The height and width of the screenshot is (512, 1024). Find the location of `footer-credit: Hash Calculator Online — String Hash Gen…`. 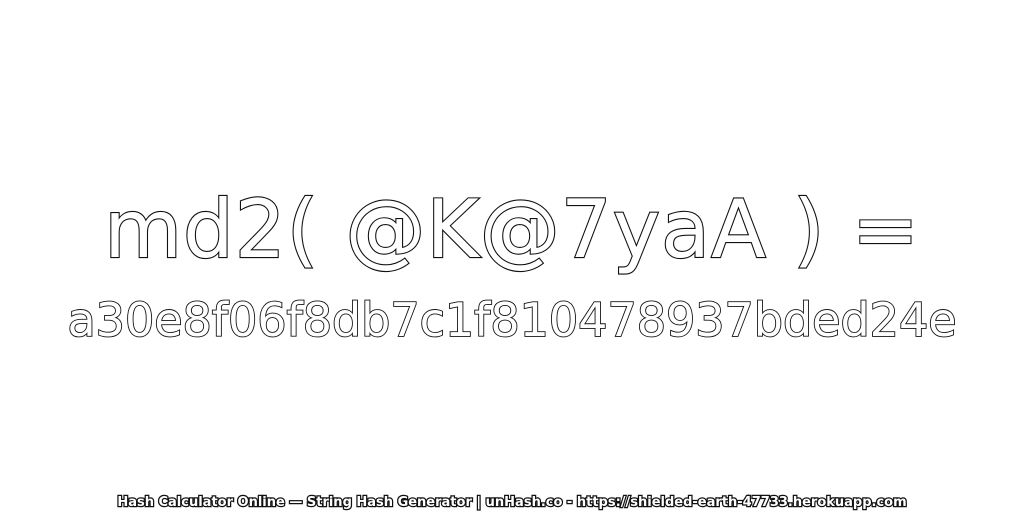

footer-credit: Hash Calculator Online — String Hash Gen… is located at coordinates (512, 503).